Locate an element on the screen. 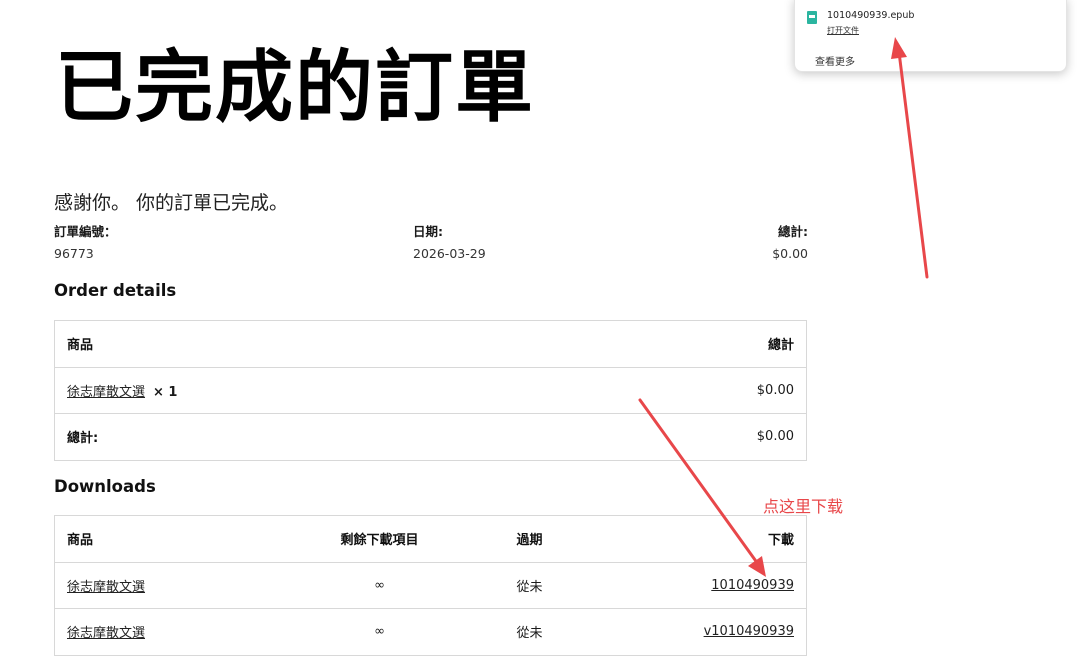 The image size is (1080, 665). order-overview: 訂單編號： 96773 日期: 2026-03-29 總計: $0.00 is located at coordinates (431, 246).